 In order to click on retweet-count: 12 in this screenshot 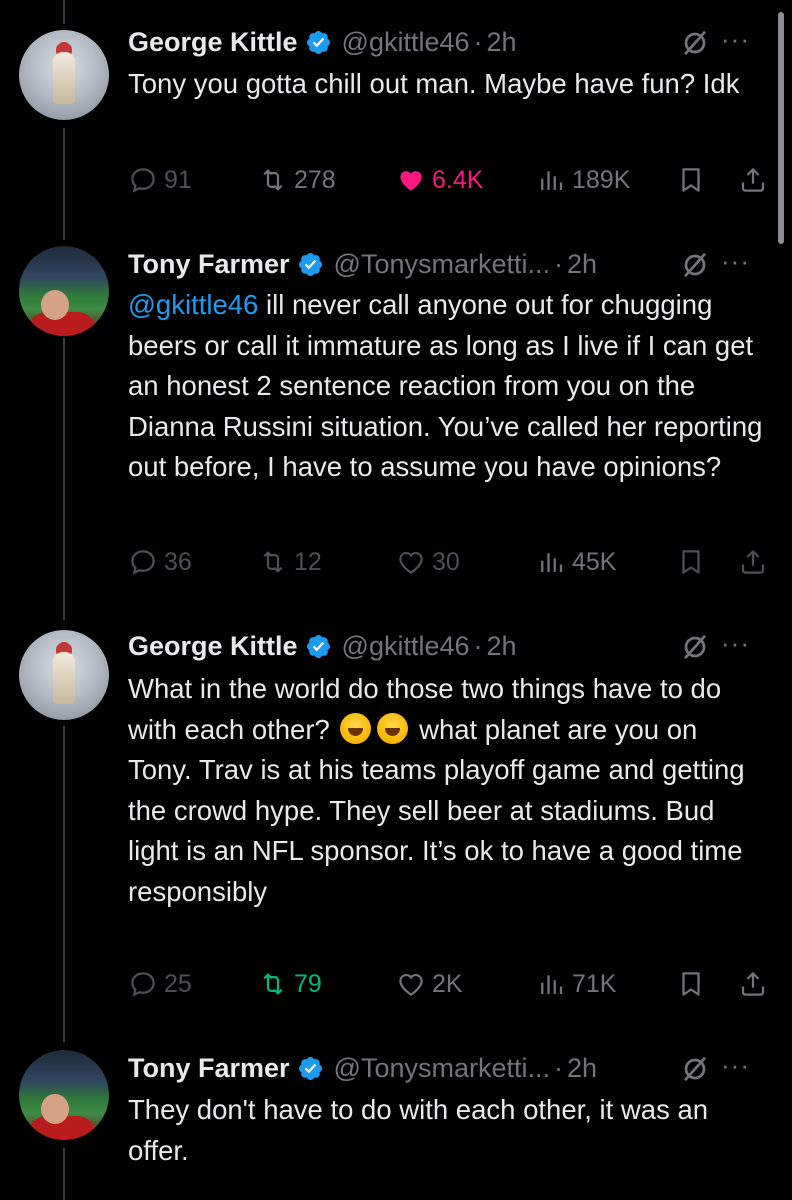, I will do `click(308, 561)`.